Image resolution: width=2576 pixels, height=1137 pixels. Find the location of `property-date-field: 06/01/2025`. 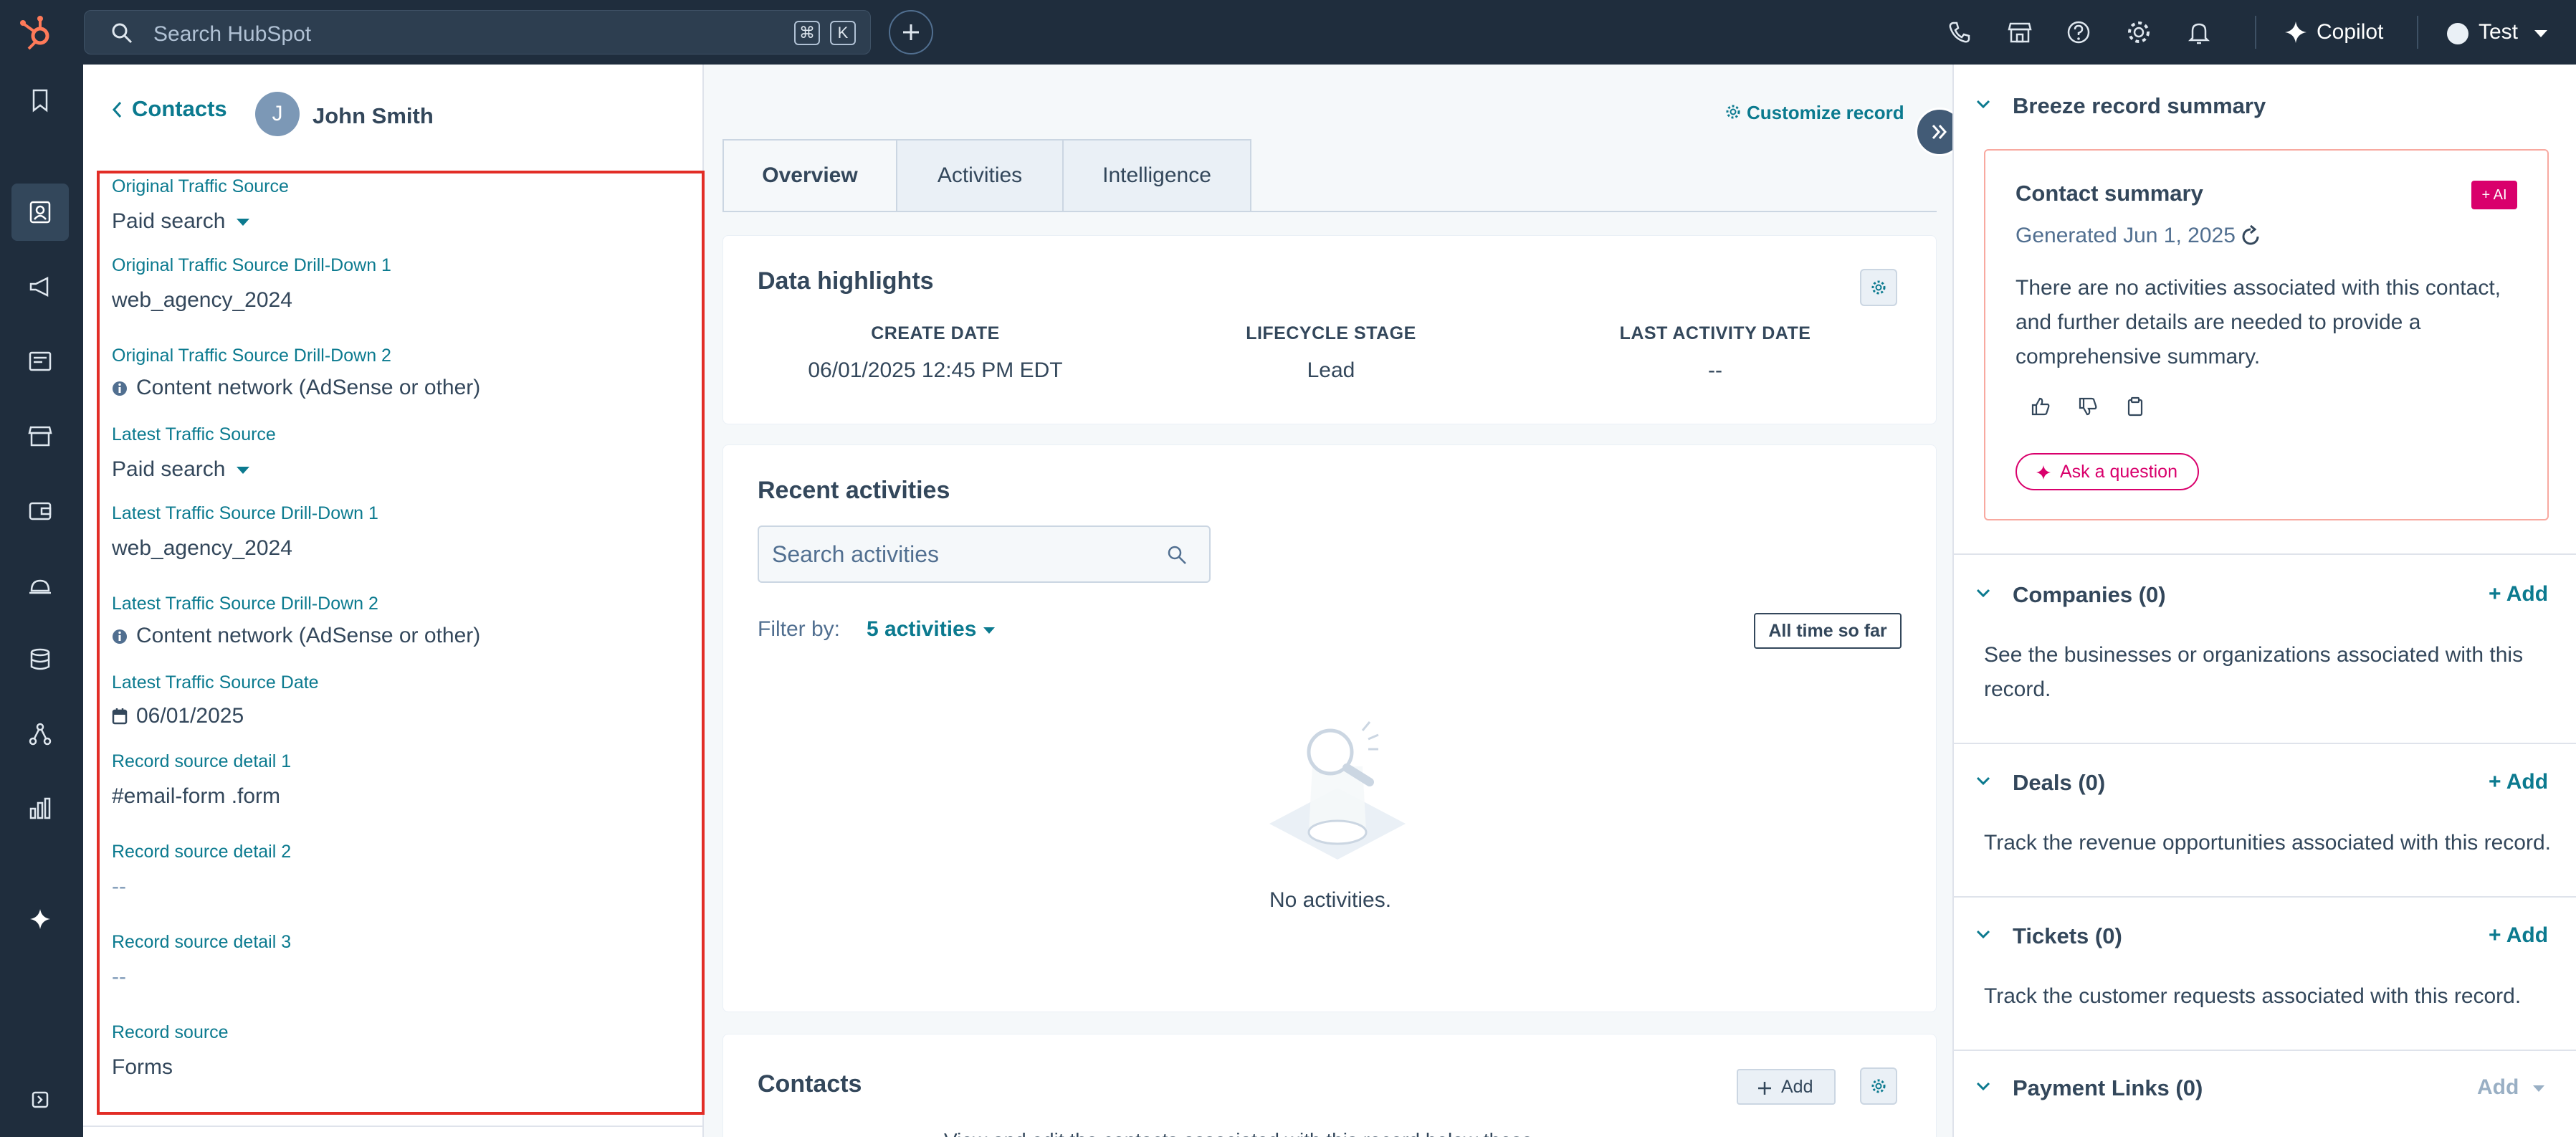

property-date-field: 06/01/2025 is located at coordinates (178, 716).